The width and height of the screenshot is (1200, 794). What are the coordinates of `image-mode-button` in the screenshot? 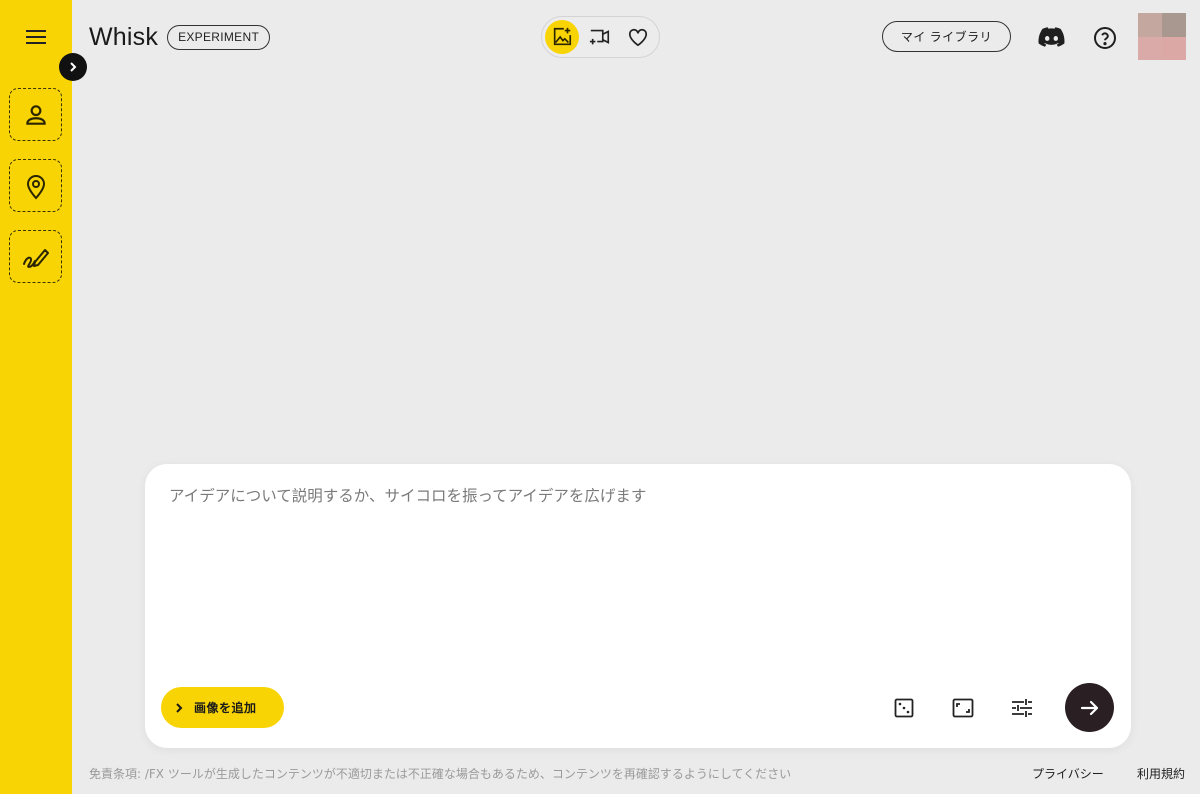 It's located at (562, 37).